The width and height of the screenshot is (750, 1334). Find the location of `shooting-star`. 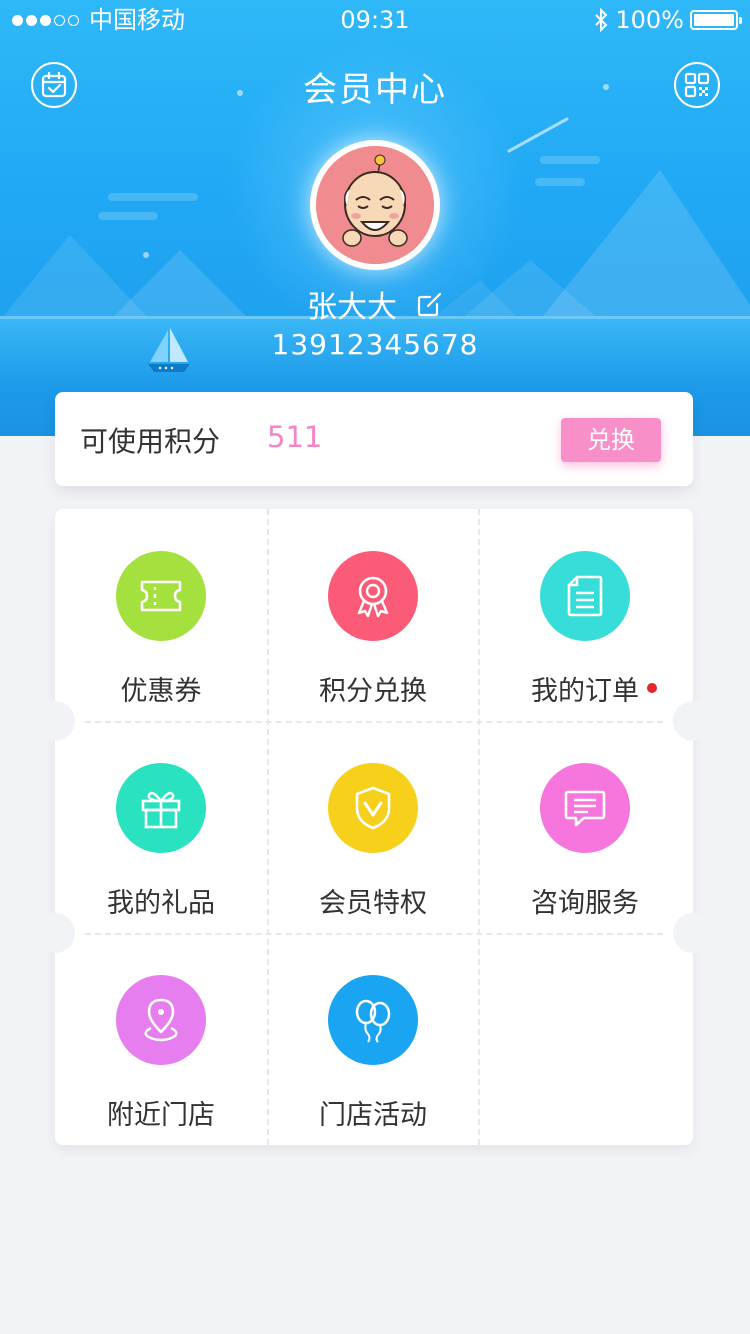

shooting-star is located at coordinates (538, 135).